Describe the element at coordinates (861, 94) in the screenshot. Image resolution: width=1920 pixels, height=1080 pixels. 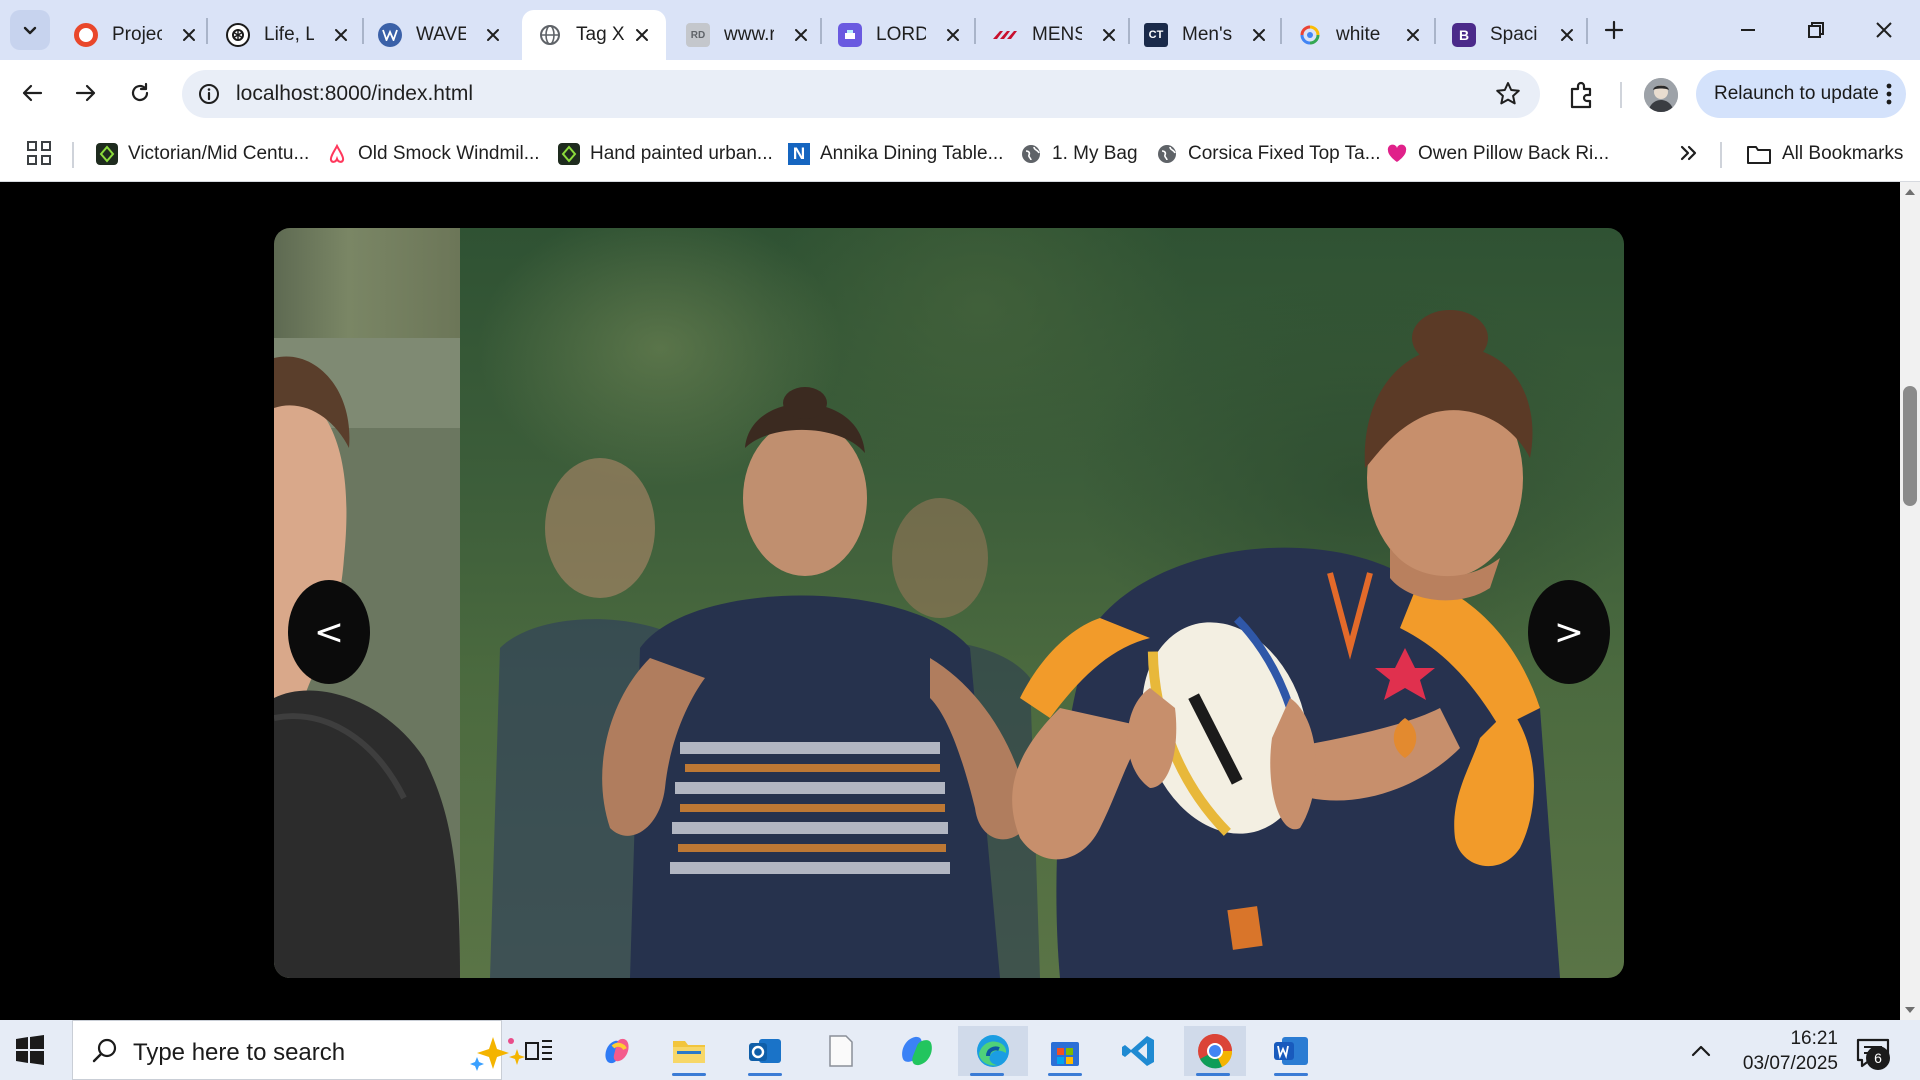
I see `address-bar: localhost:8000/index.html` at that location.